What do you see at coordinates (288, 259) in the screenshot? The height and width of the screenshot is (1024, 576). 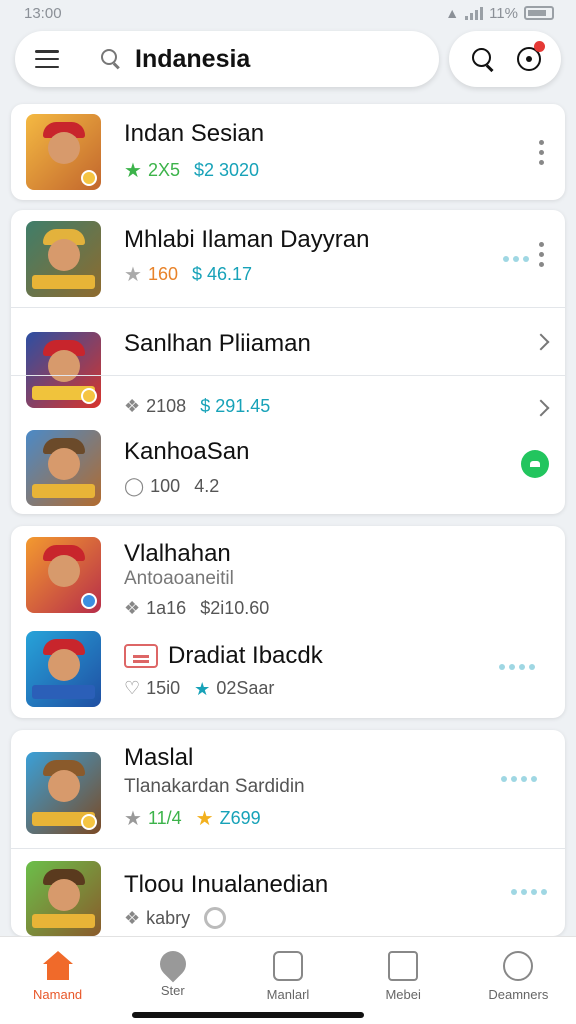 I see `list-item: Mhlabi Ilaman Dayyran ★ 160 $ 46.17` at bounding box center [288, 259].